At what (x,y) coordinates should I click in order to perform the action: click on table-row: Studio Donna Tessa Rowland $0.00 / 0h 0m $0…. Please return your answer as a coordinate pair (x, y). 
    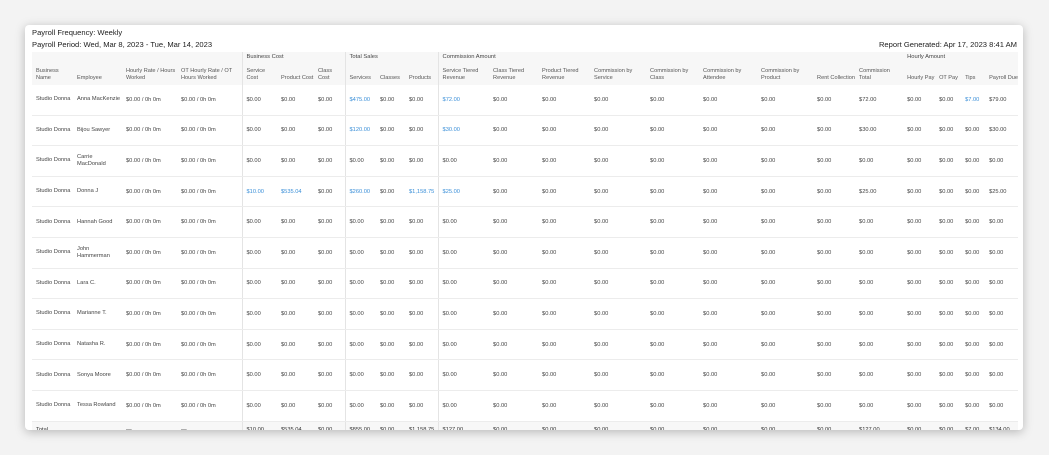
    Looking at the image, I should click on (525, 406).